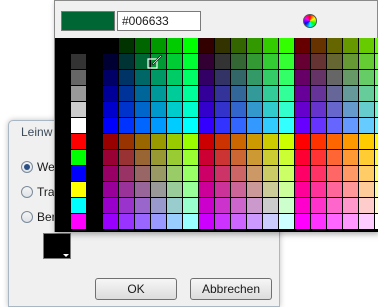 This screenshot has height=307, width=378. What do you see at coordinates (38, 217) in the screenshot?
I see `radio-option-3: Ber` at bounding box center [38, 217].